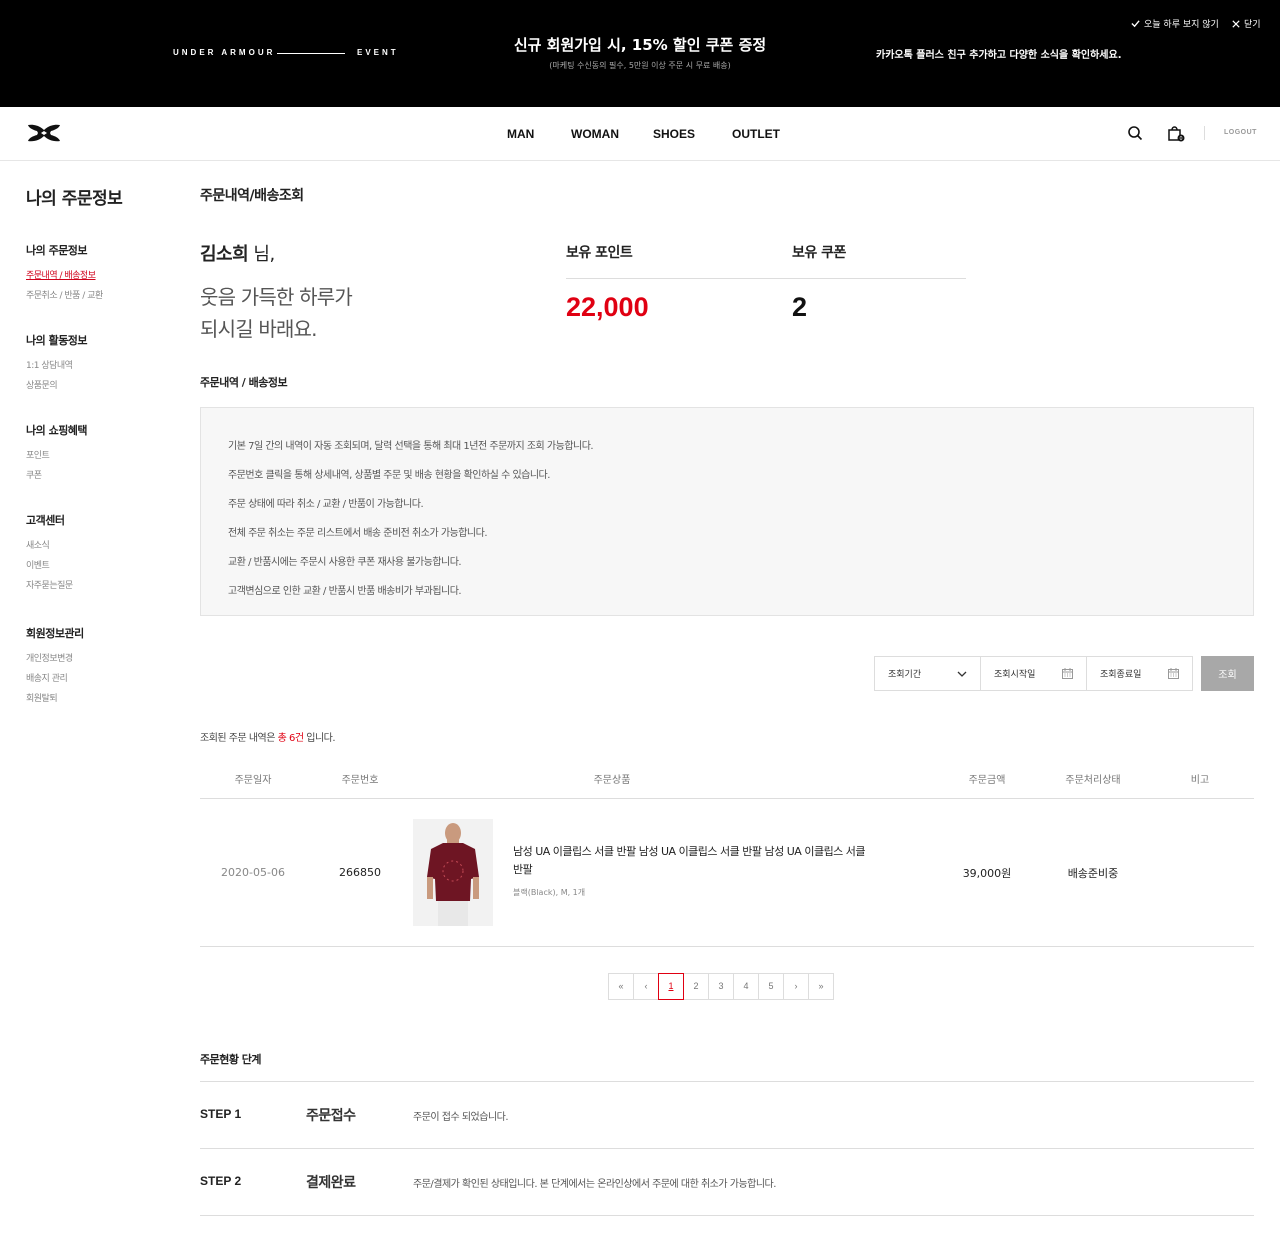 The height and width of the screenshot is (1242, 1280). I want to click on start-date-field: 조회시작일, so click(1033, 673).